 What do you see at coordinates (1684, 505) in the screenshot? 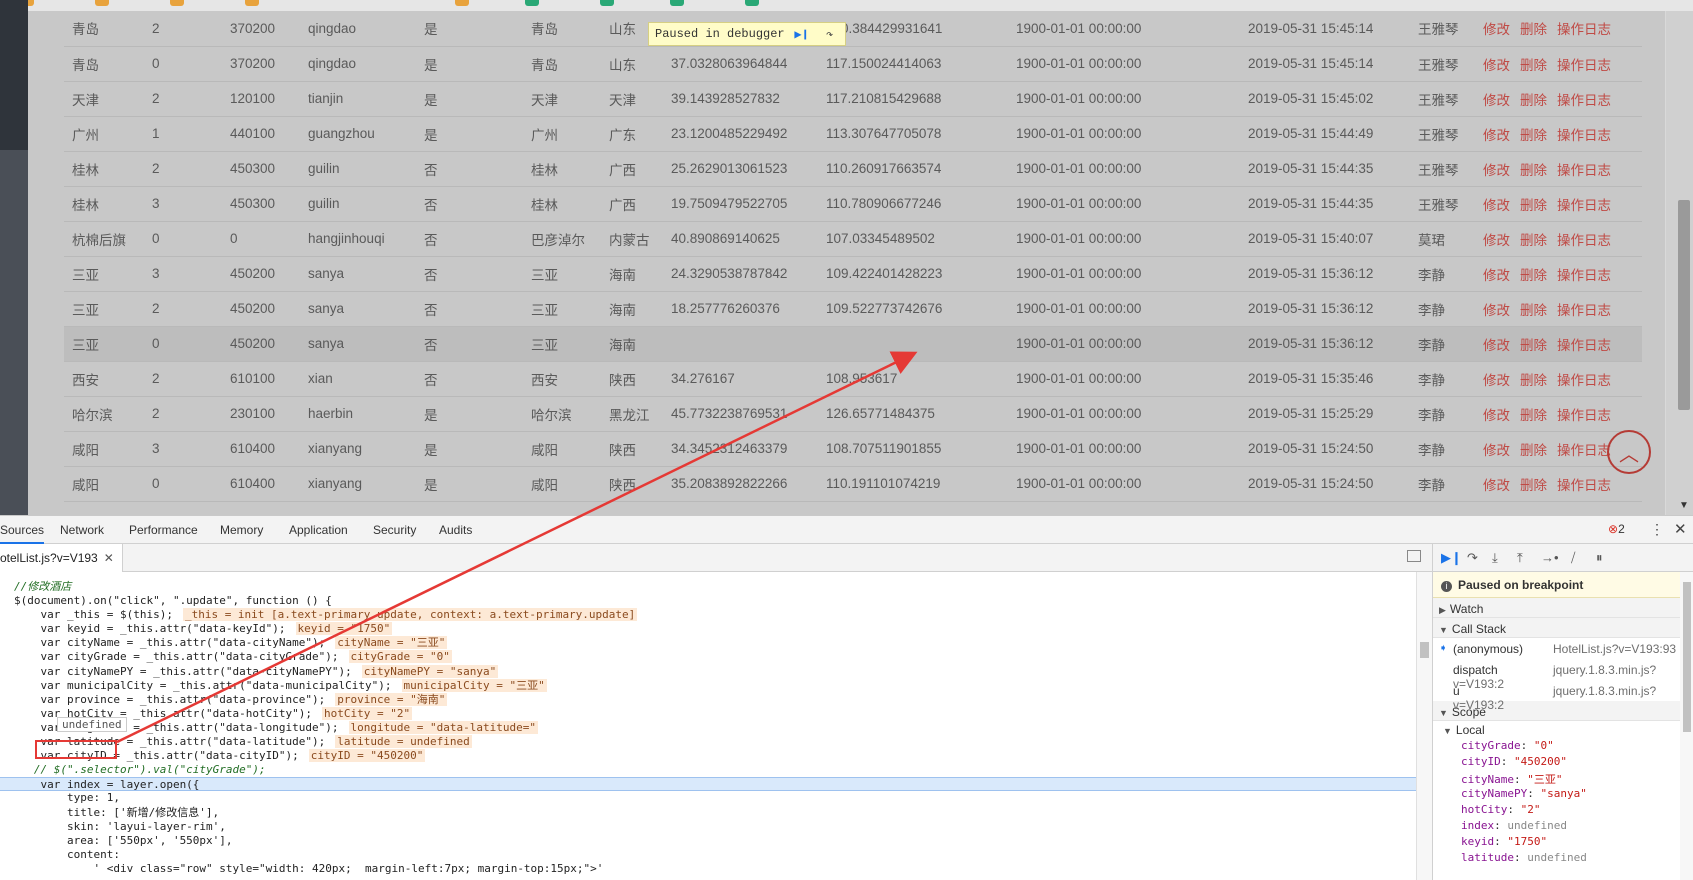
I see `scroll-down-arrow-icon: ▼` at bounding box center [1684, 505].